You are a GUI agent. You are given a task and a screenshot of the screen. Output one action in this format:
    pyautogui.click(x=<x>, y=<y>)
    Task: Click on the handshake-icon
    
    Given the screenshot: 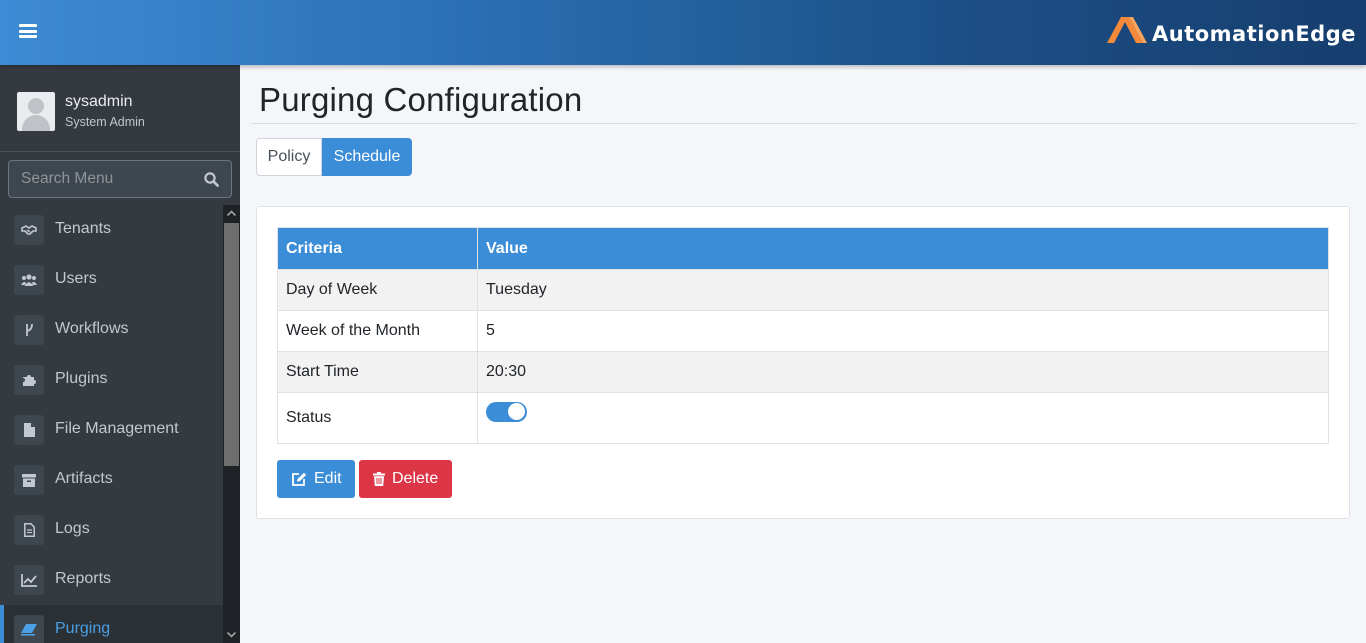 What is the action you would take?
    pyautogui.click(x=29, y=230)
    